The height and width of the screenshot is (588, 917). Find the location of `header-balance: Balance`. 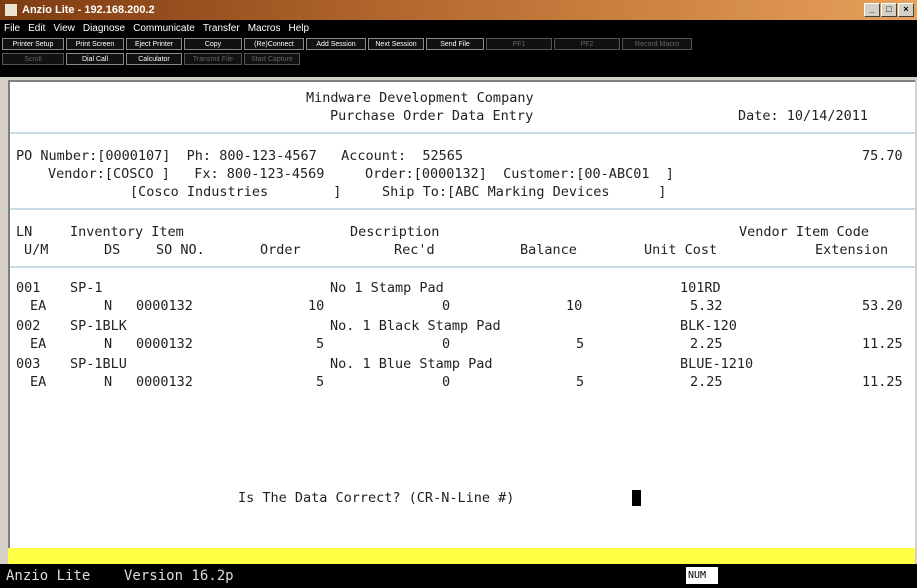

header-balance: Balance is located at coordinates (548, 250).